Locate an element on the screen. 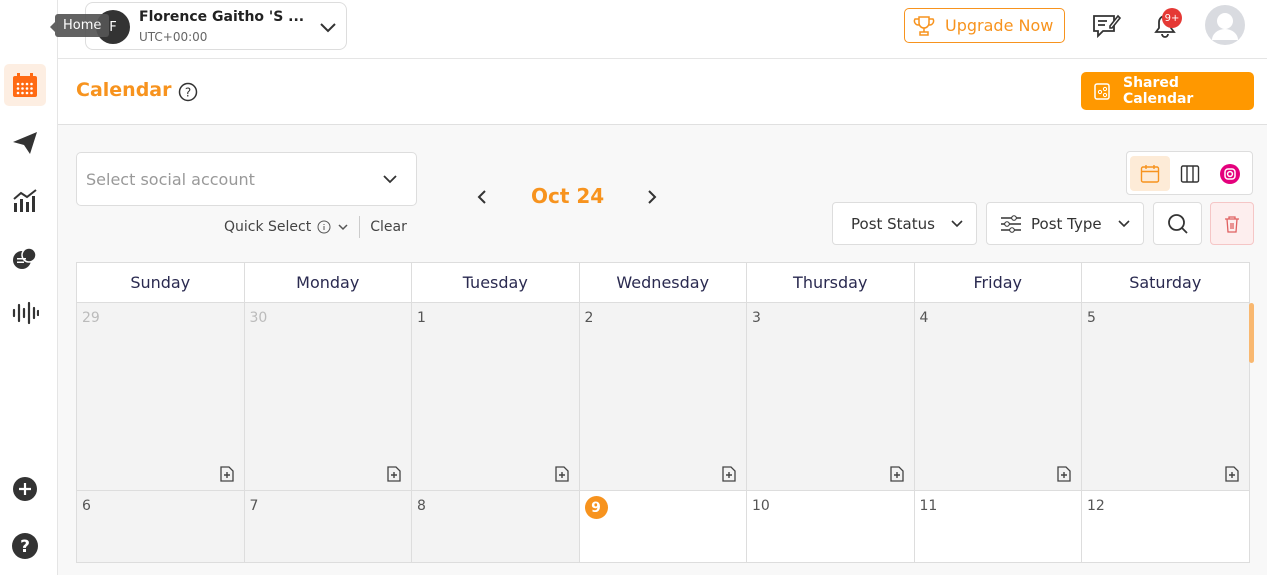 This screenshot has width=1267, height=575. sidebar-item-analytics is located at coordinates (25, 201).